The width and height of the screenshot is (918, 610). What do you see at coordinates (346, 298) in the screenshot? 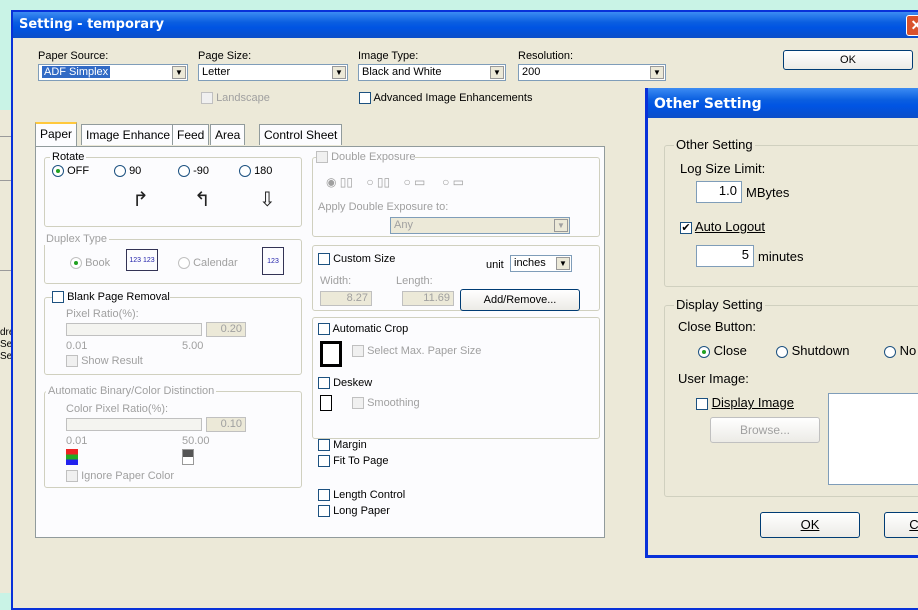
I see `width-field: 8.27` at bounding box center [346, 298].